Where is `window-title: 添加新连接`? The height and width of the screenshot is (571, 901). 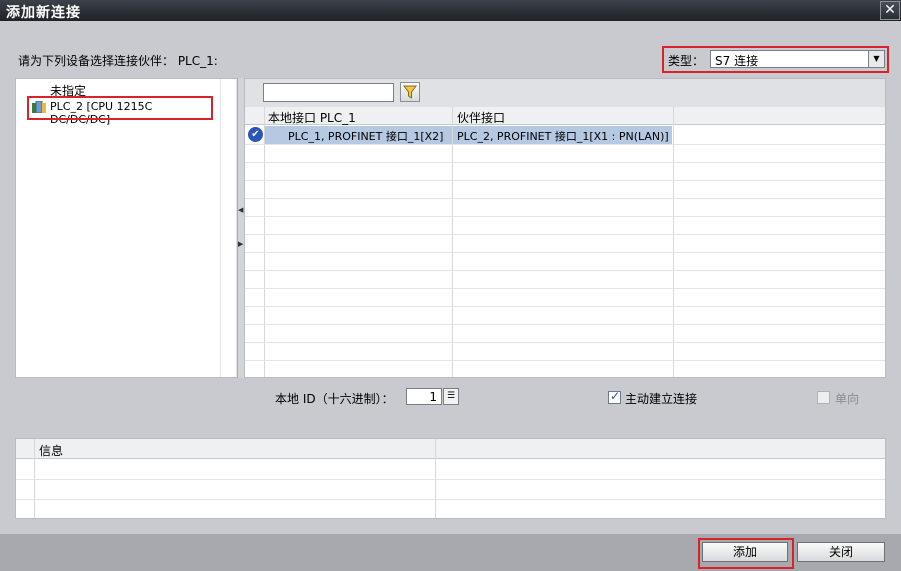
window-title: 添加新连接 is located at coordinates (43, 13).